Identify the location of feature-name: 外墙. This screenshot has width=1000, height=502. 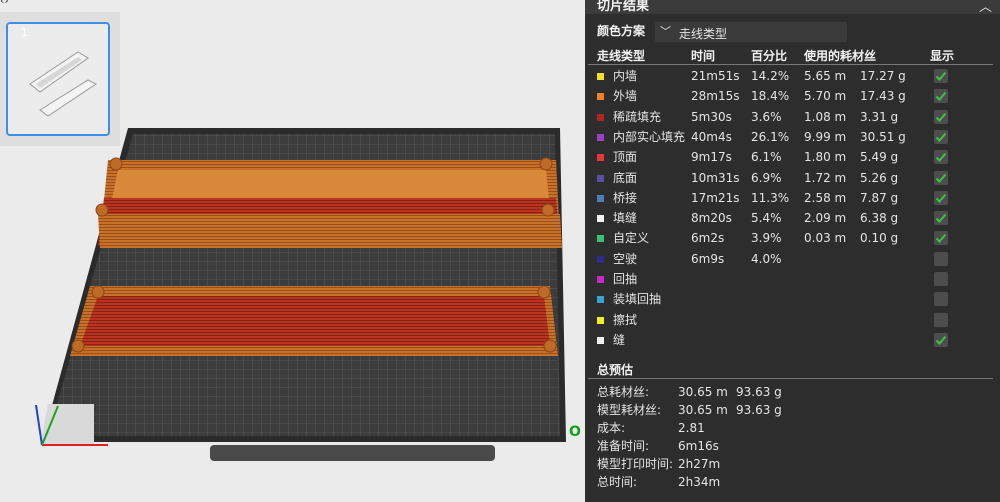
(625, 96).